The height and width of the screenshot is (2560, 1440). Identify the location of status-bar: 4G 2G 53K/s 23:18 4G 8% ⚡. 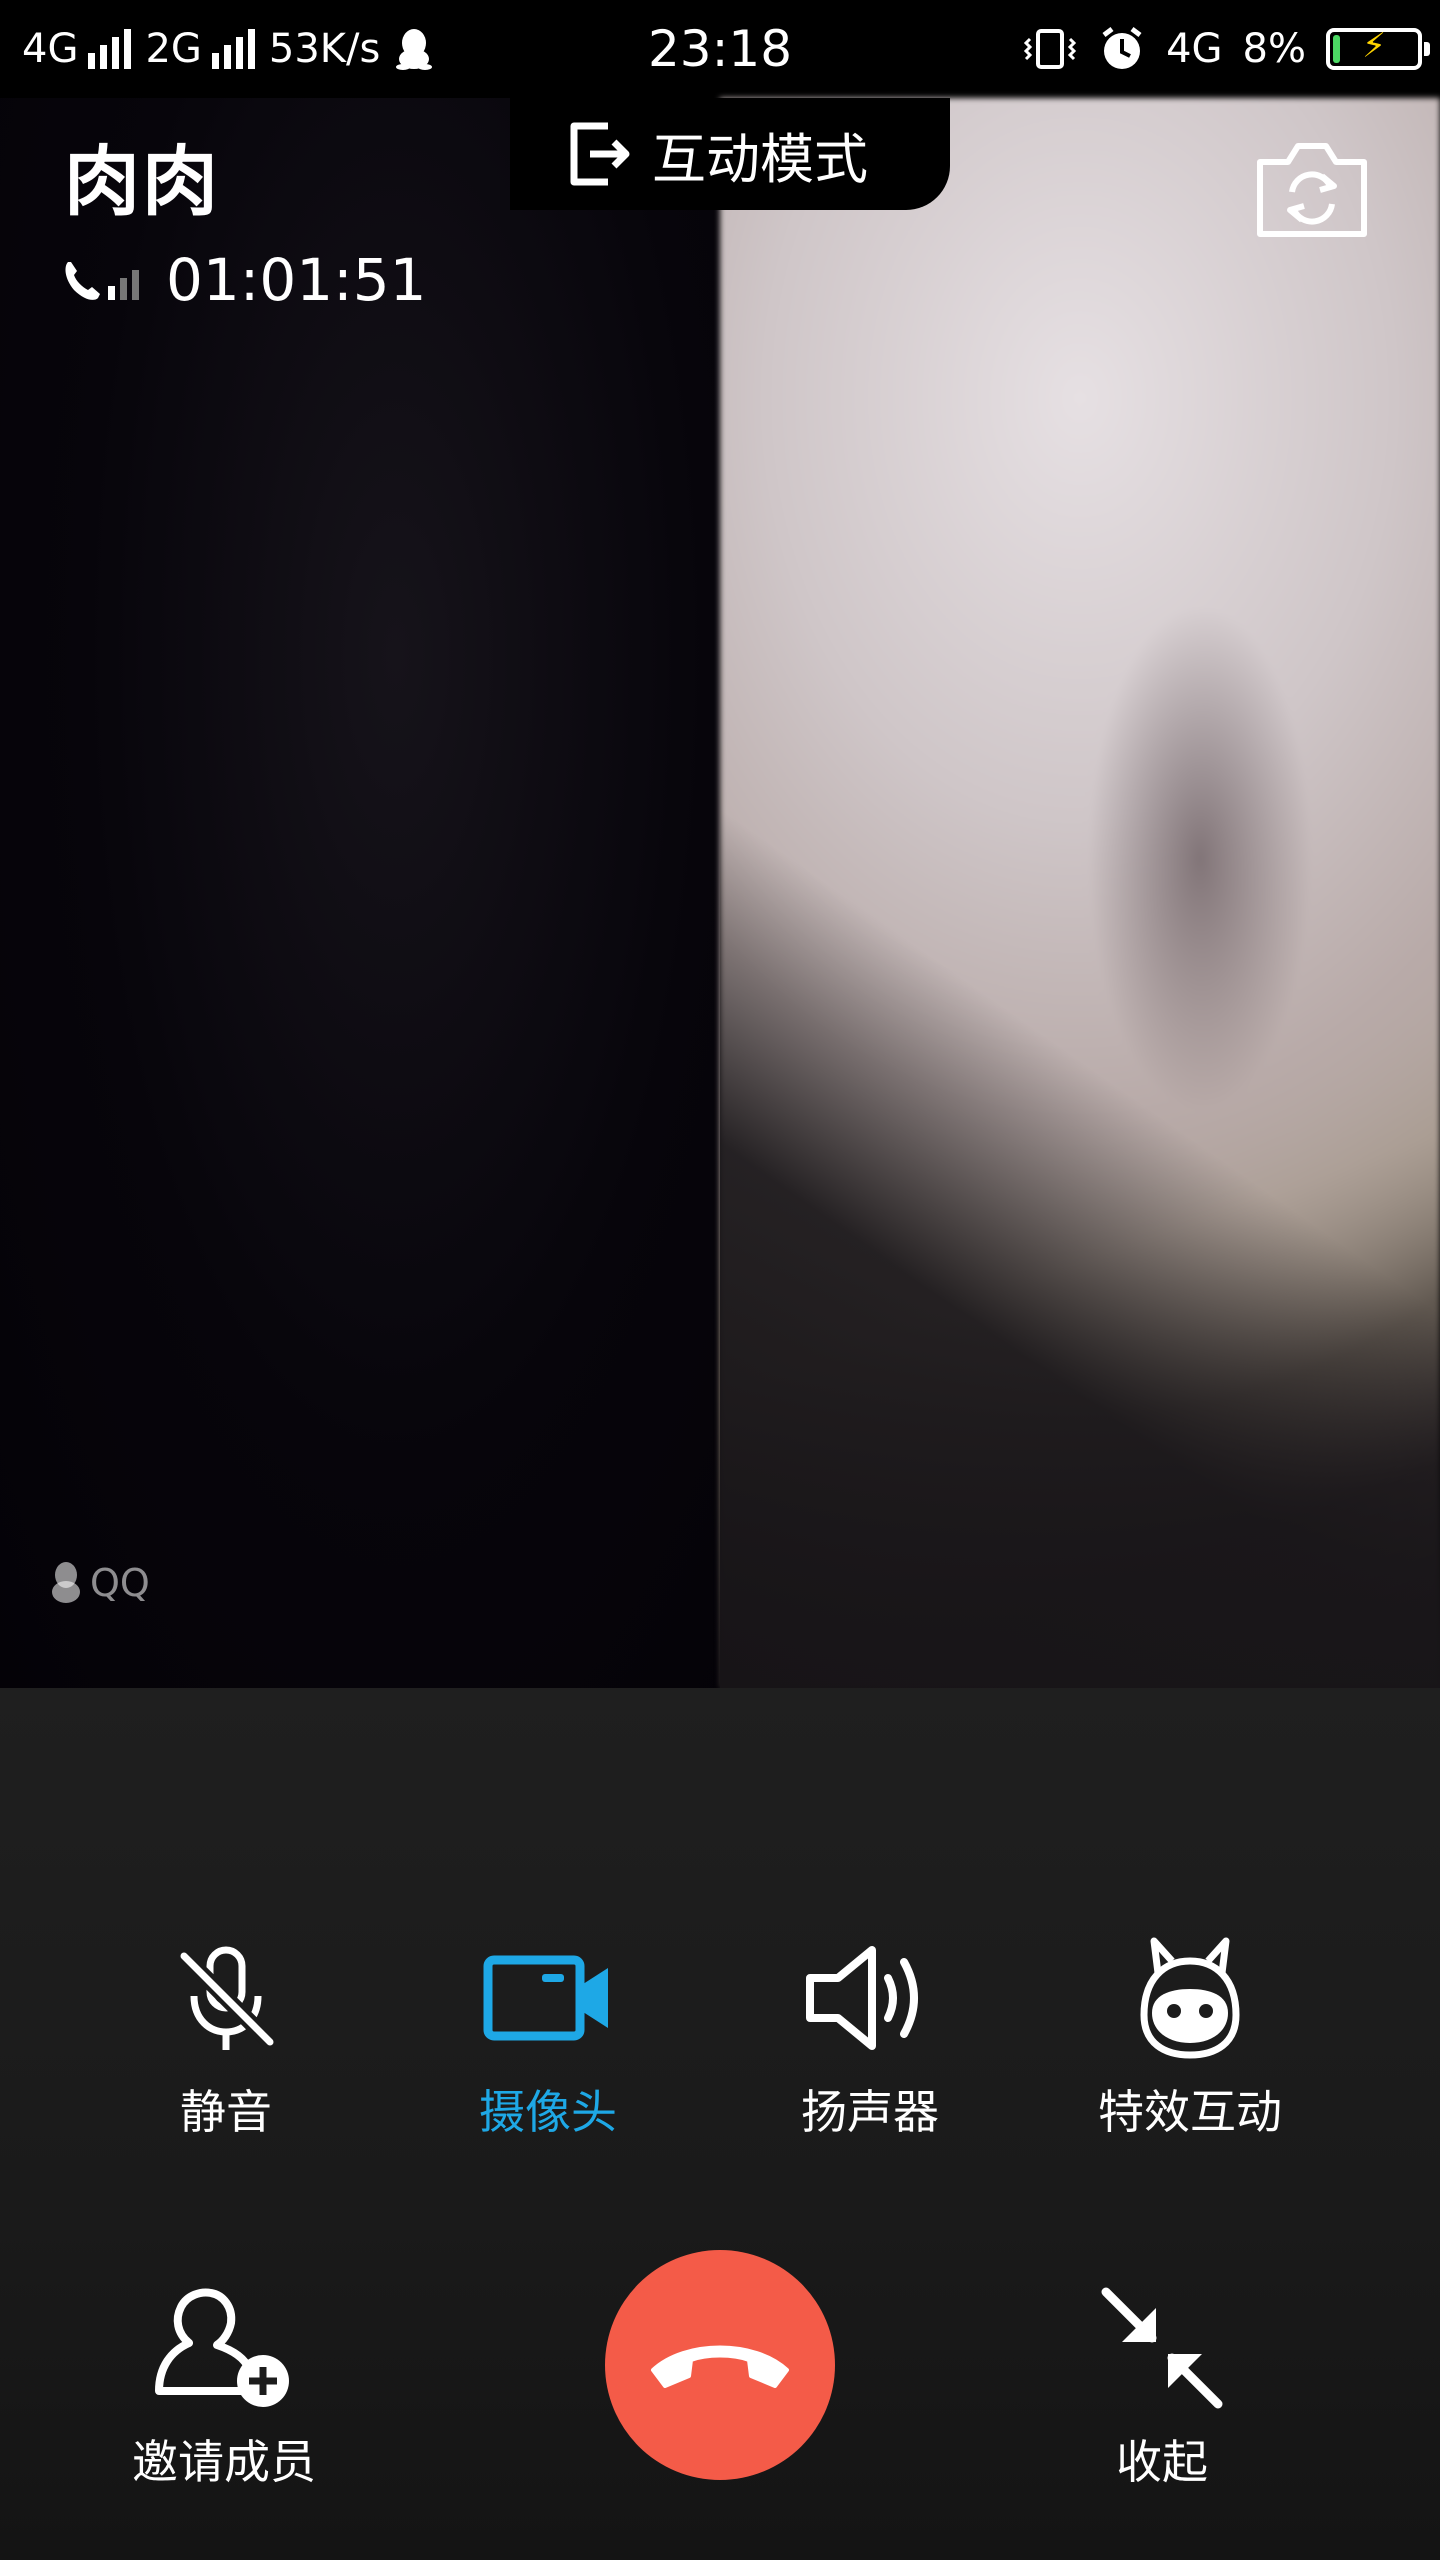
(720, 49).